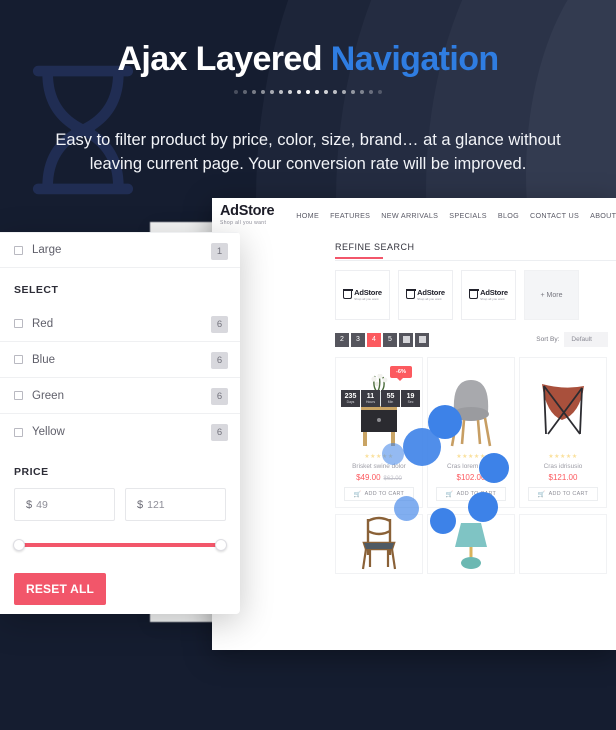 The height and width of the screenshot is (730, 616). What do you see at coordinates (43, 323) in the screenshot?
I see `filter-label: Red` at bounding box center [43, 323].